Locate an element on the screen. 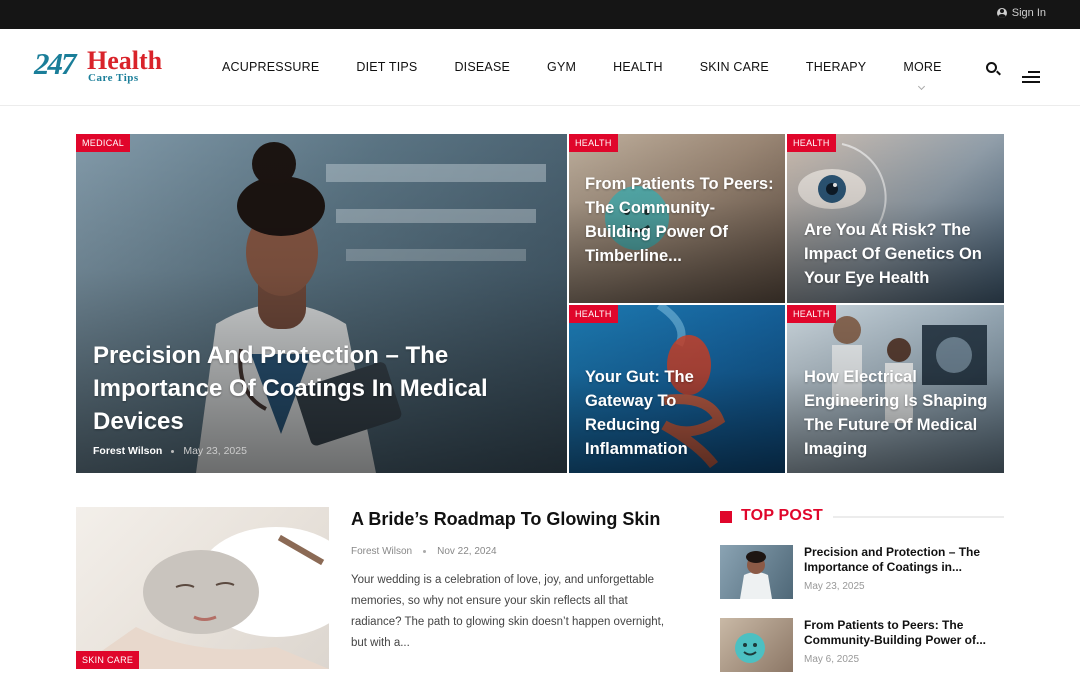 This screenshot has height=675, width=1080. smiley-thumbnail is located at coordinates (750, 648).